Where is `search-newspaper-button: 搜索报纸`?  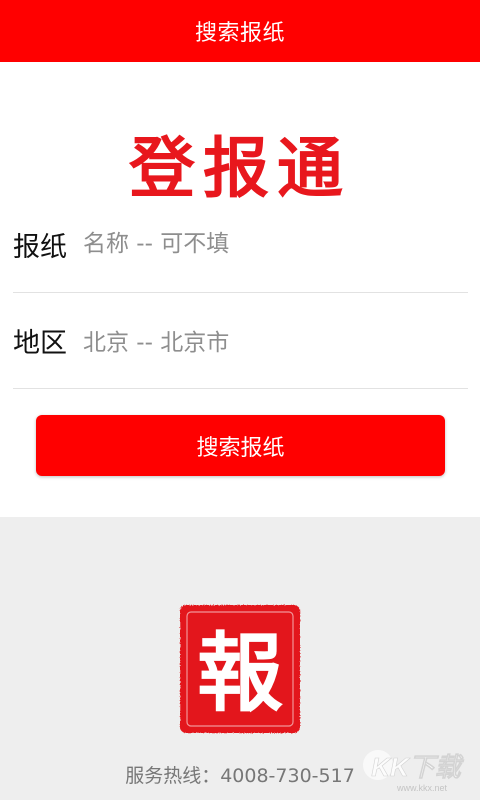
search-newspaper-button: 搜索报纸 is located at coordinates (240, 445).